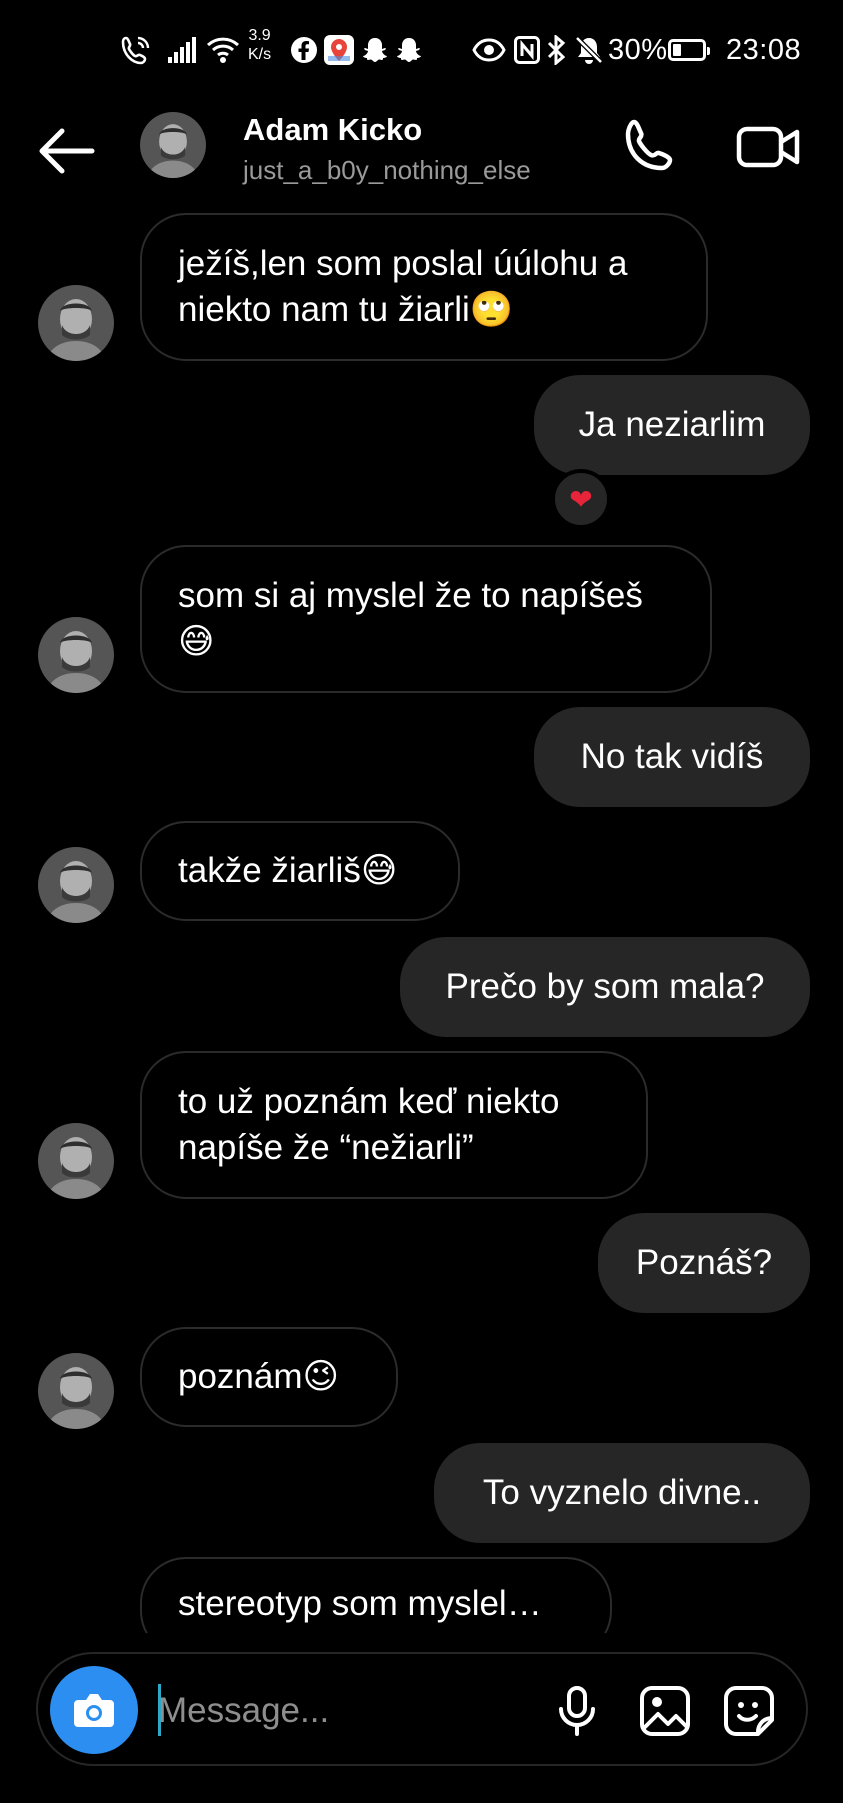  I want to click on message-outgoing: Prečo by som mala?, so click(605, 987).